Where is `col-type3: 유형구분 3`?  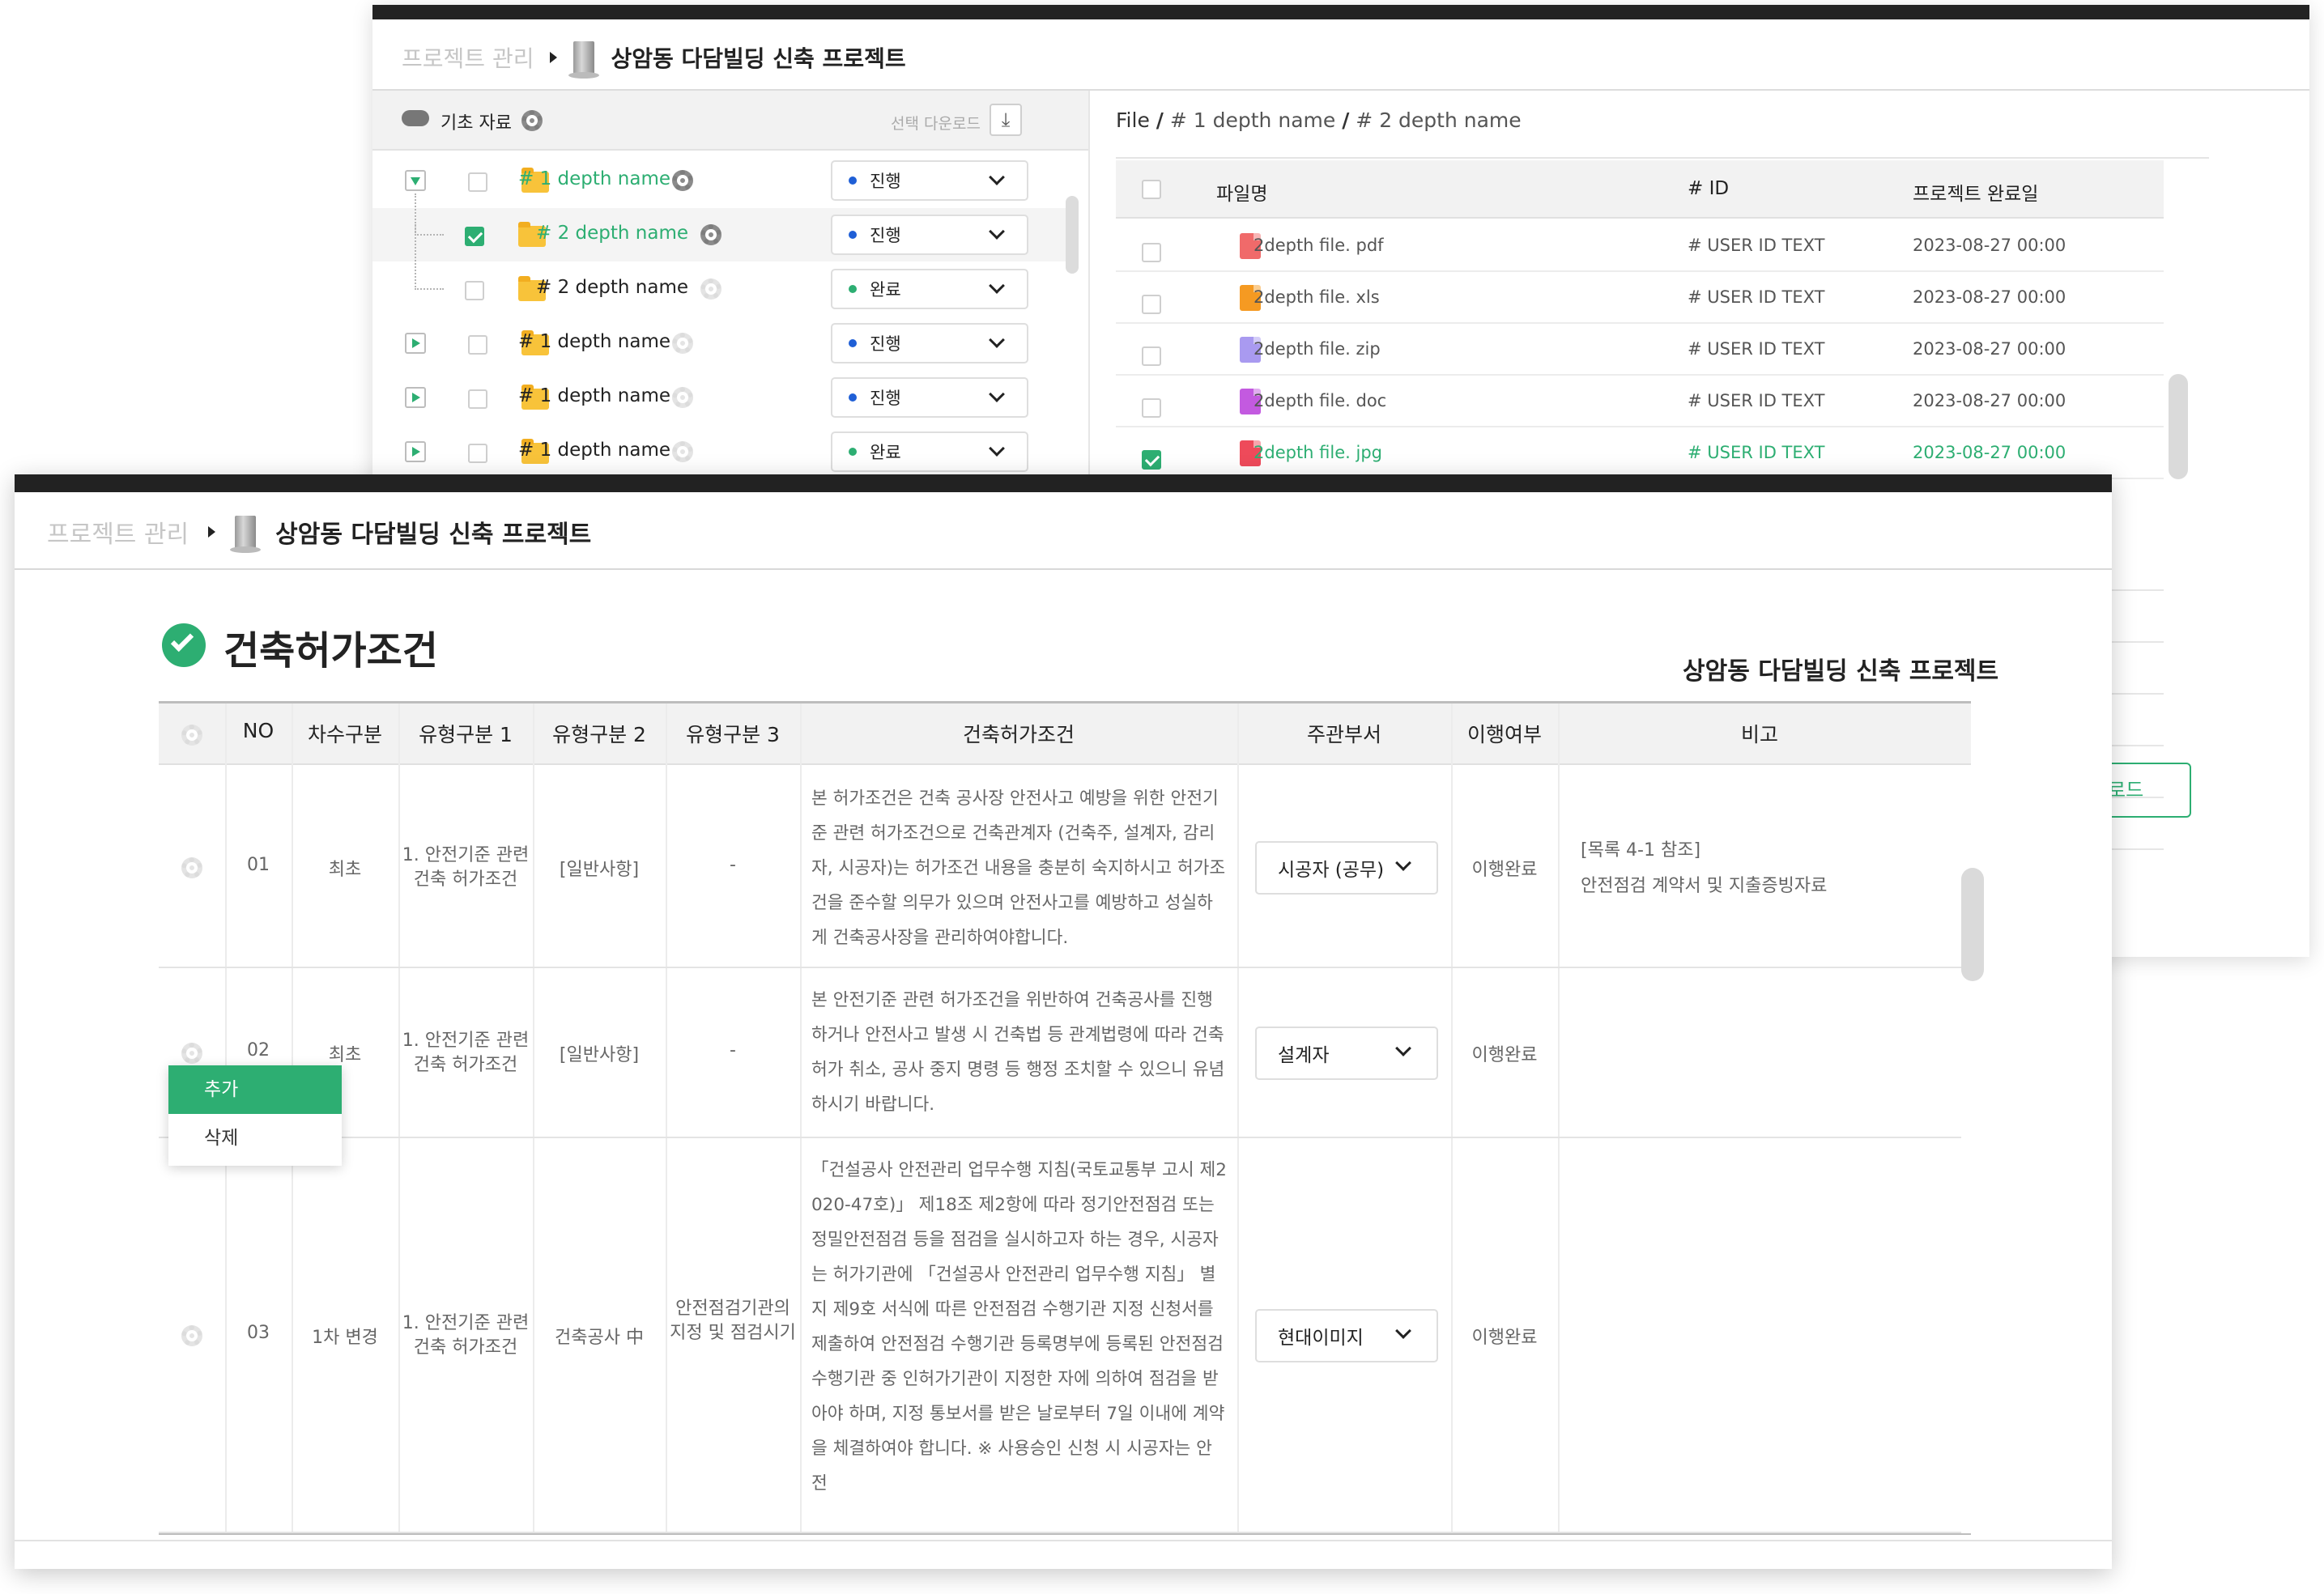
col-type3: 유형구분 3 is located at coordinates (733, 733).